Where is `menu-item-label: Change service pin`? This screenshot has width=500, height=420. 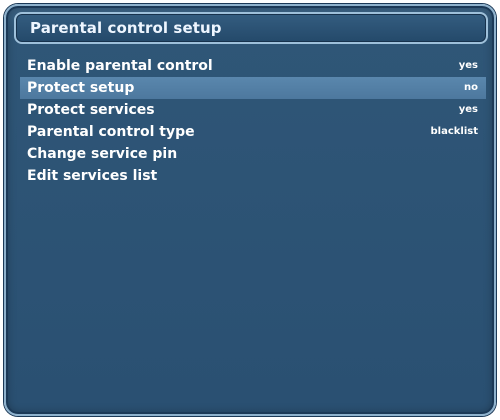 menu-item-label: Change service pin is located at coordinates (102, 154).